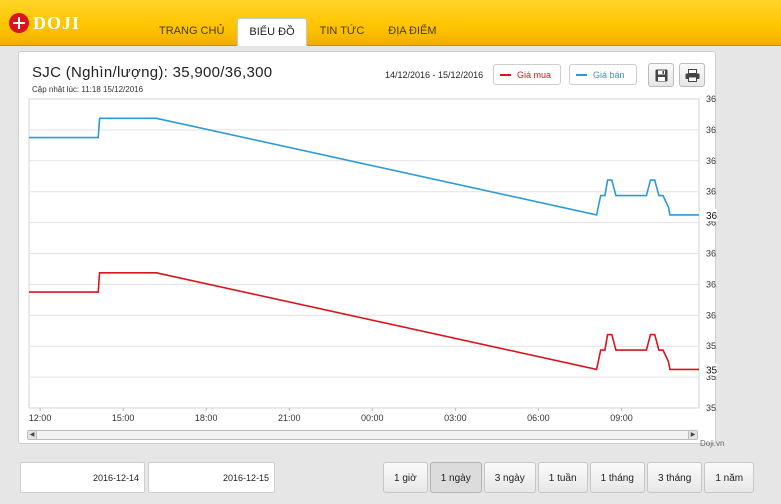  I want to click on y-tick-label: 36,120, so click(711, 284).